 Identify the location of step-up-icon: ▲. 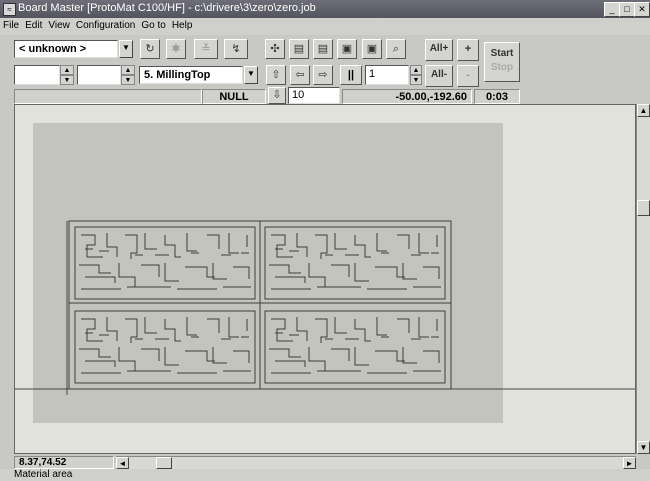
(416, 70).